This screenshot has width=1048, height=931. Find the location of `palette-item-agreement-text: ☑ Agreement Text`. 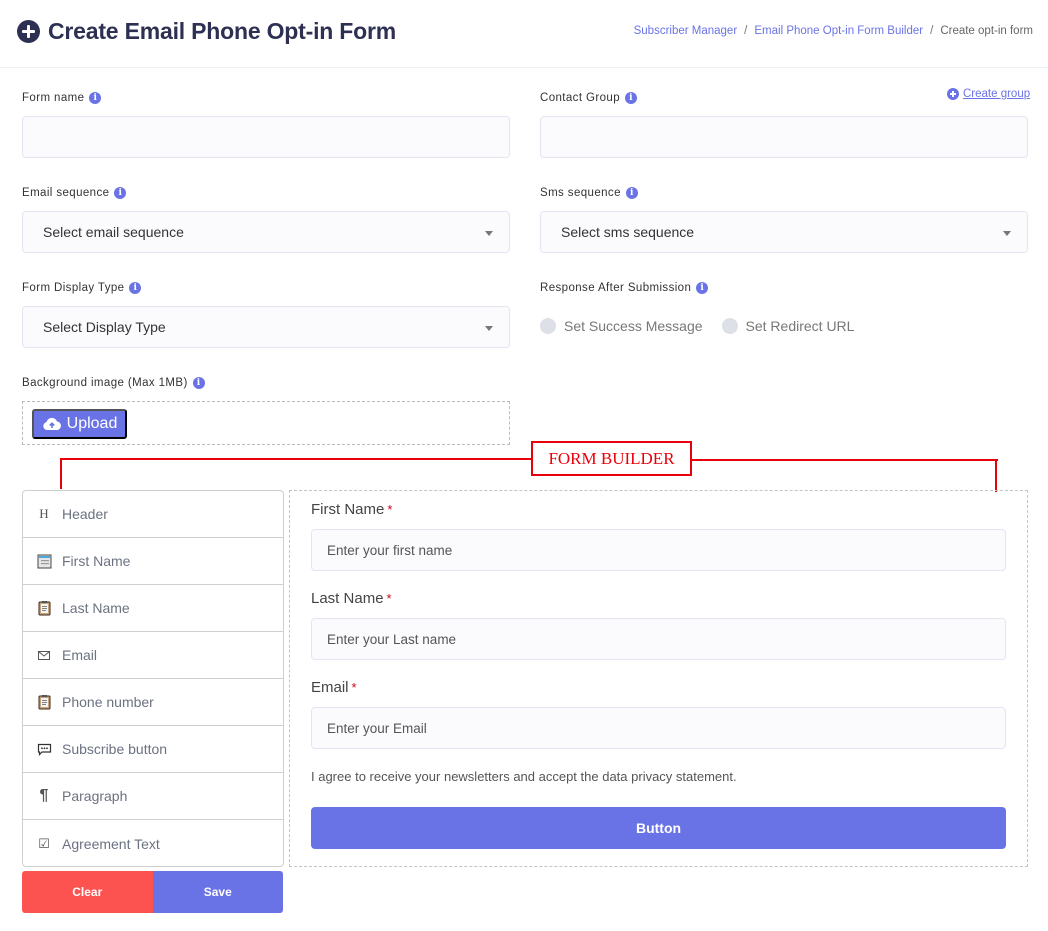

palette-item-agreement-text: ☑ Agreement Text is located at coordinates (153, 843).